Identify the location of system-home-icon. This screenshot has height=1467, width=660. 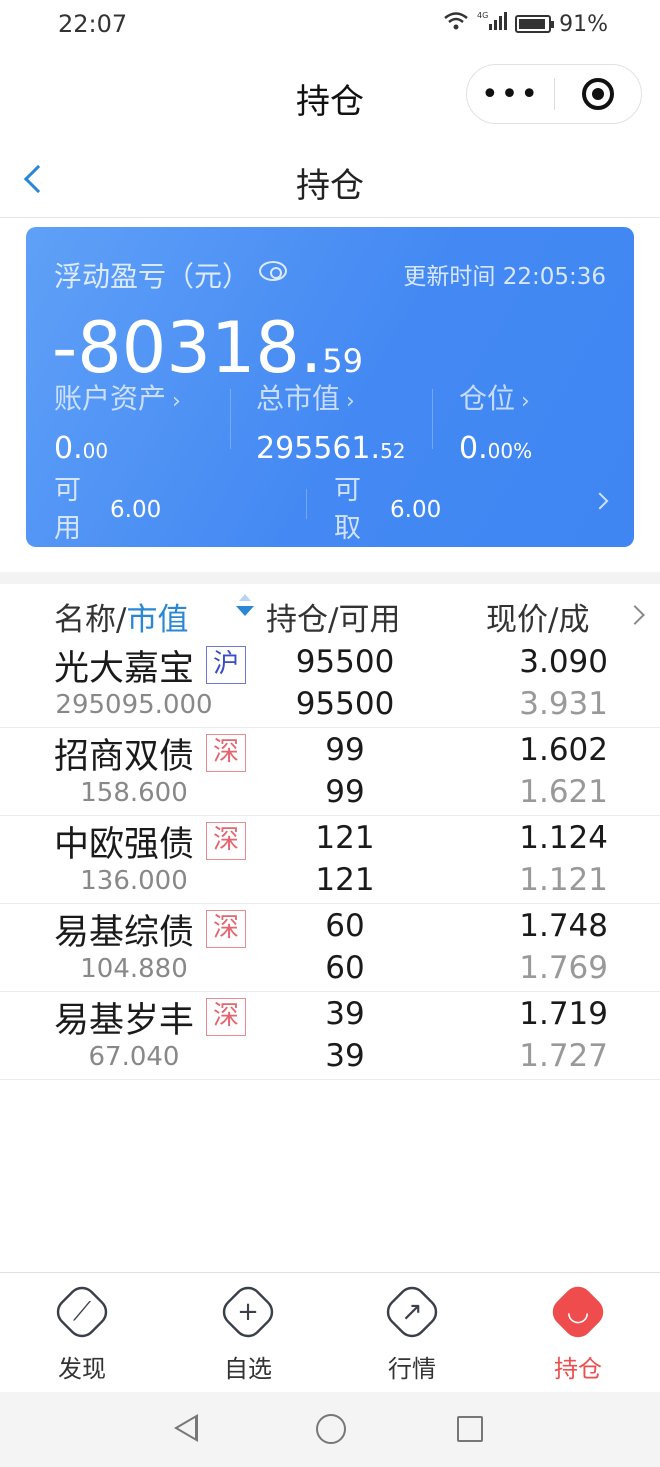
(331, 1429).